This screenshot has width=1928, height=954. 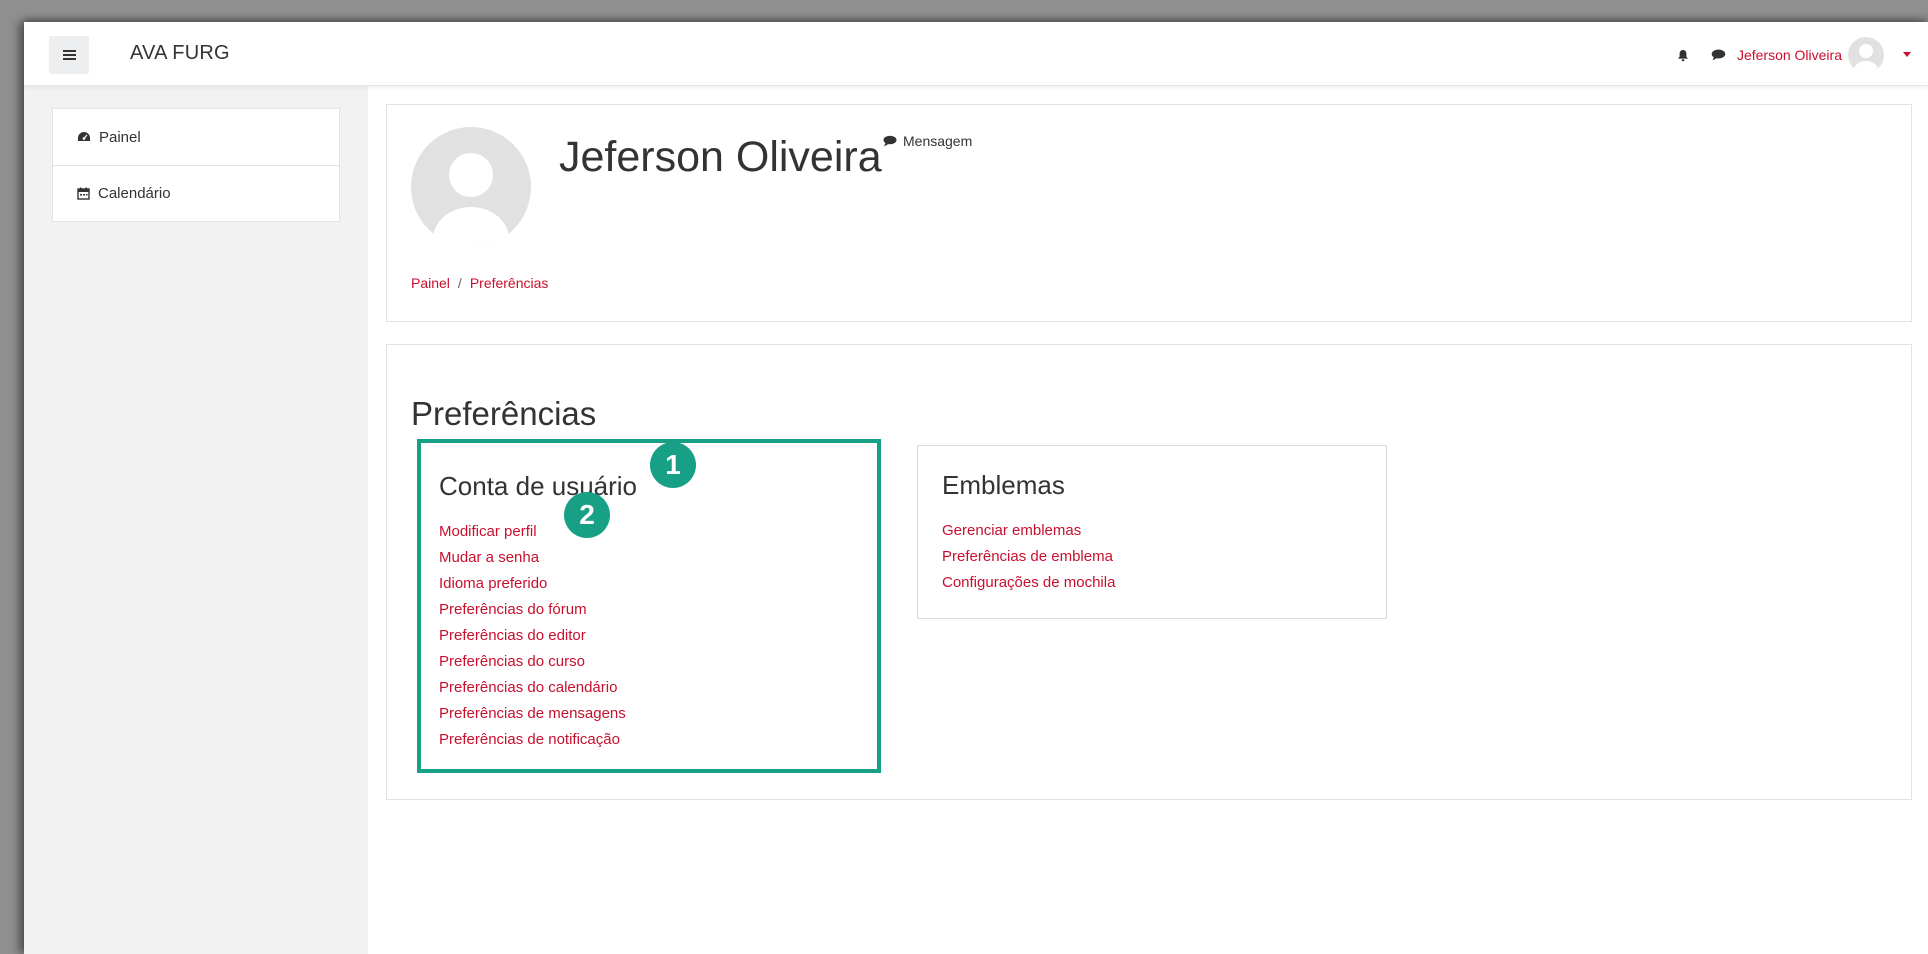 What do you see at coordinates (84, 136) in the screenshot?
I see `dashboard-icon` at bounding box center [84, 136].